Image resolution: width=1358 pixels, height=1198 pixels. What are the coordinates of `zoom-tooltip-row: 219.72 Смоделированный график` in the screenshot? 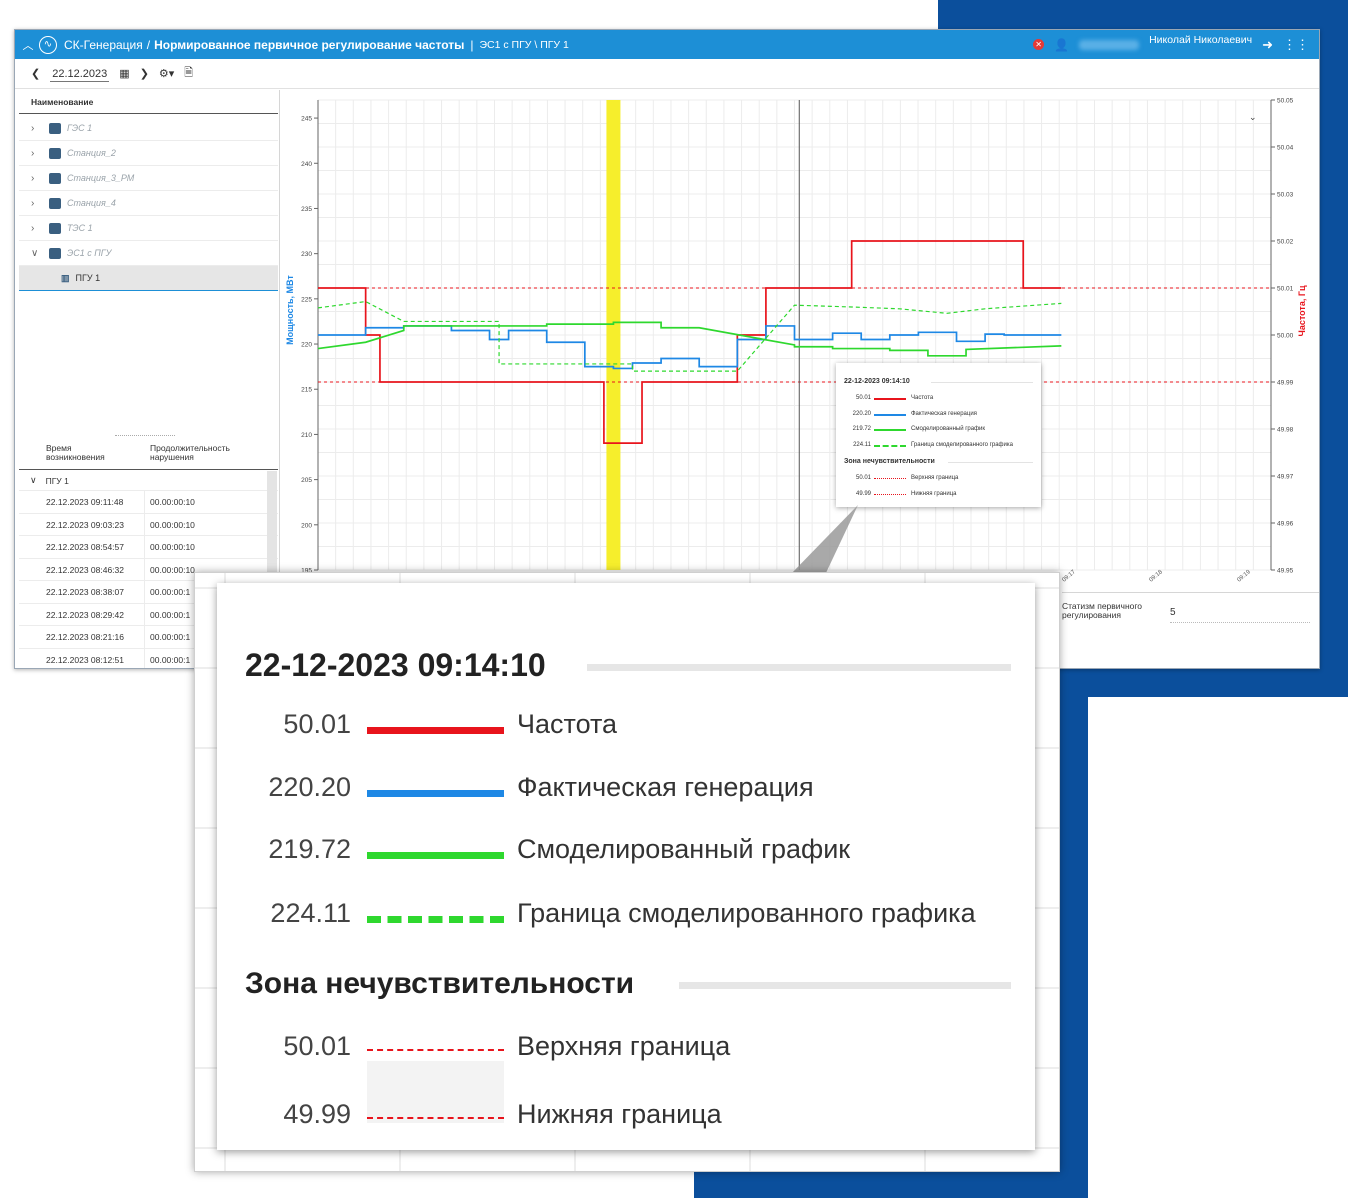 It's located at (626, 854).